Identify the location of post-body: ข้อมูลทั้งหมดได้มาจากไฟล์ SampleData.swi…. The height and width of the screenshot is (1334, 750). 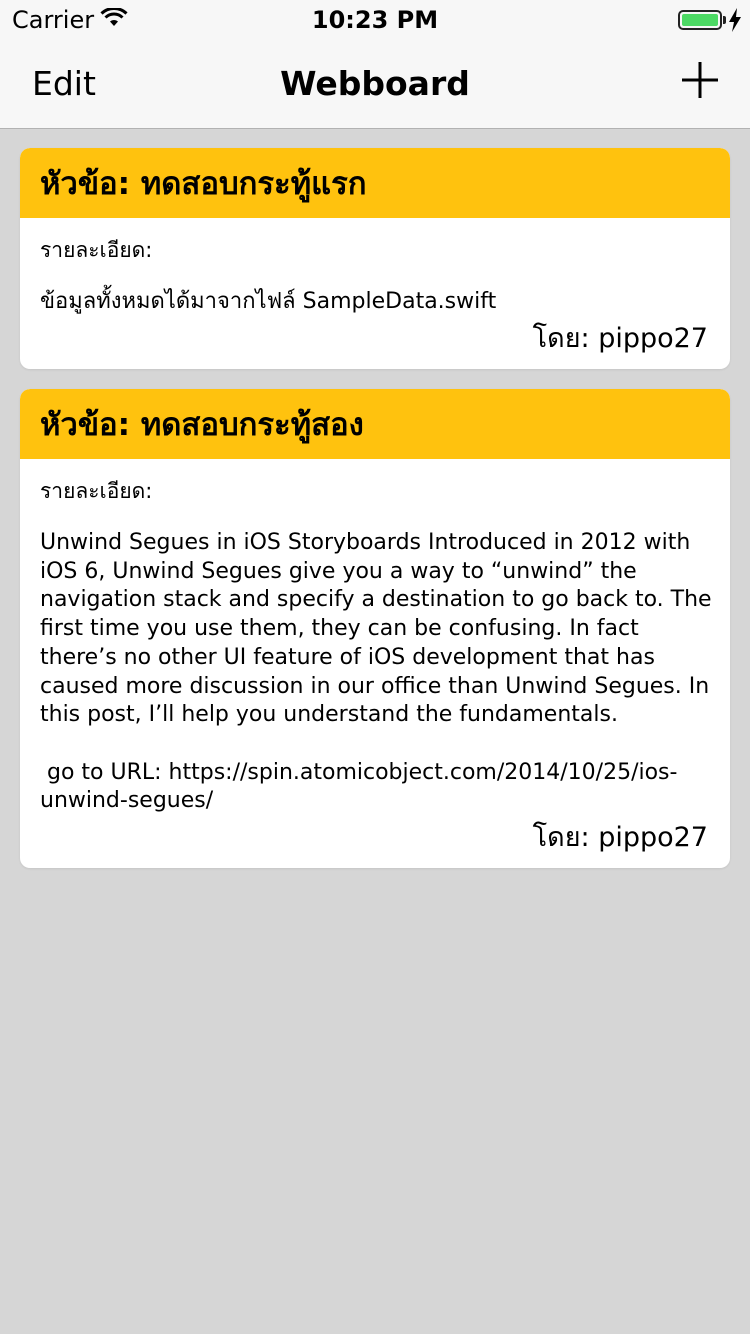
(268, 301).